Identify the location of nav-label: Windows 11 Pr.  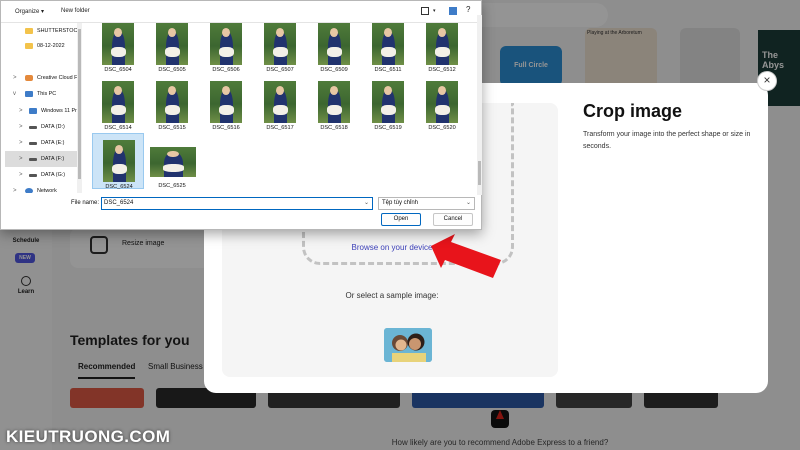
(59, 111).